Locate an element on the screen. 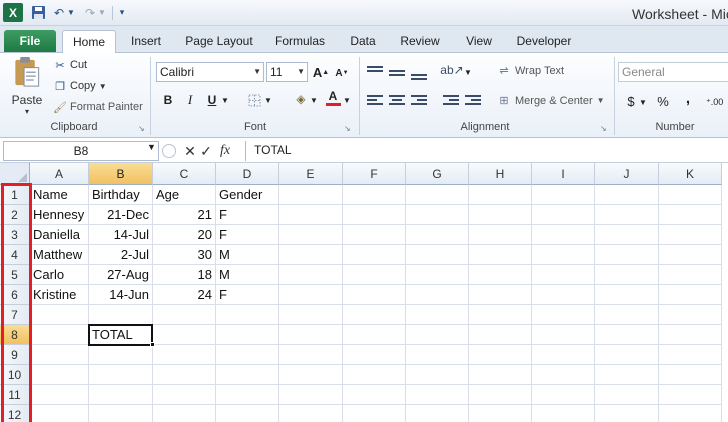 The image size is (728, 422). tab-home: Home is located at coordinates (89, 42).